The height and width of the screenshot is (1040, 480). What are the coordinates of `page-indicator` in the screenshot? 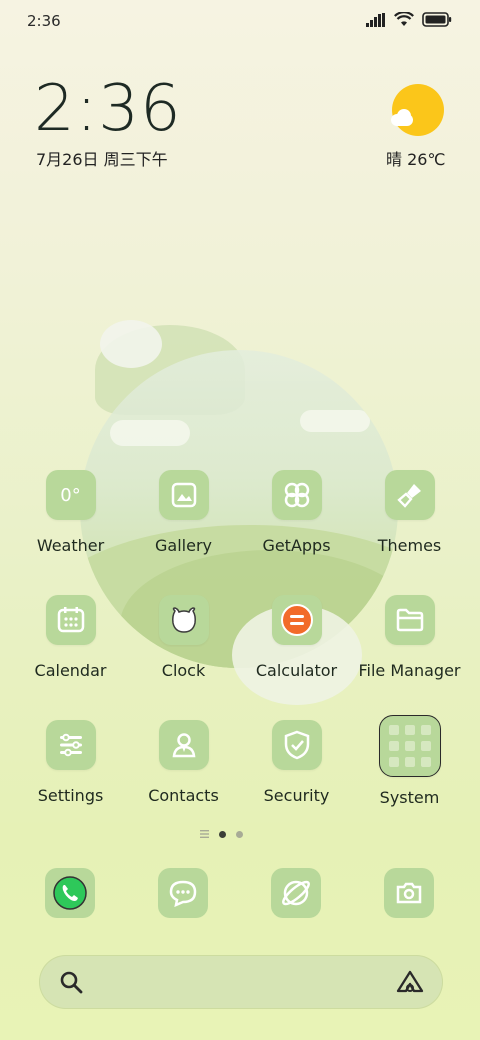 It's located at (221, 834).